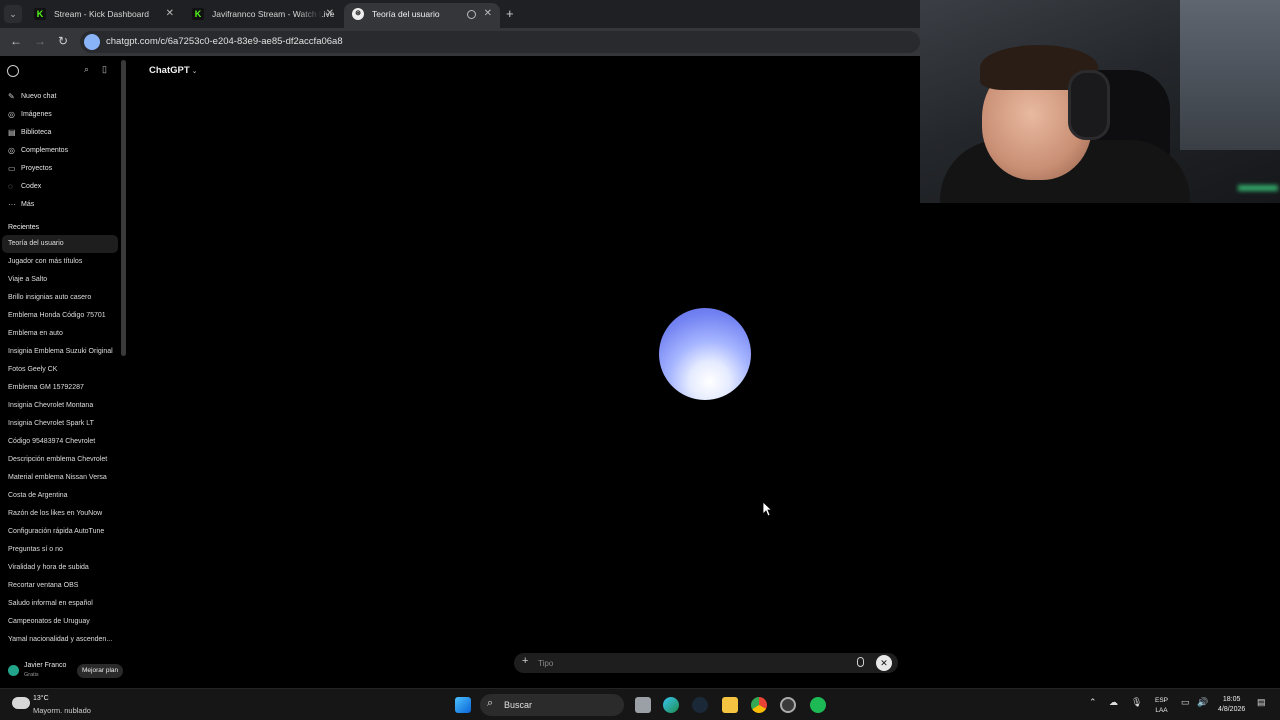 Image resolution: width=1280 pixels, height=720 pixels. Describe the element at coordinates (60, 370) in the screenshot. I see `recent-chat-item: Fotos Geely CK` at that location.